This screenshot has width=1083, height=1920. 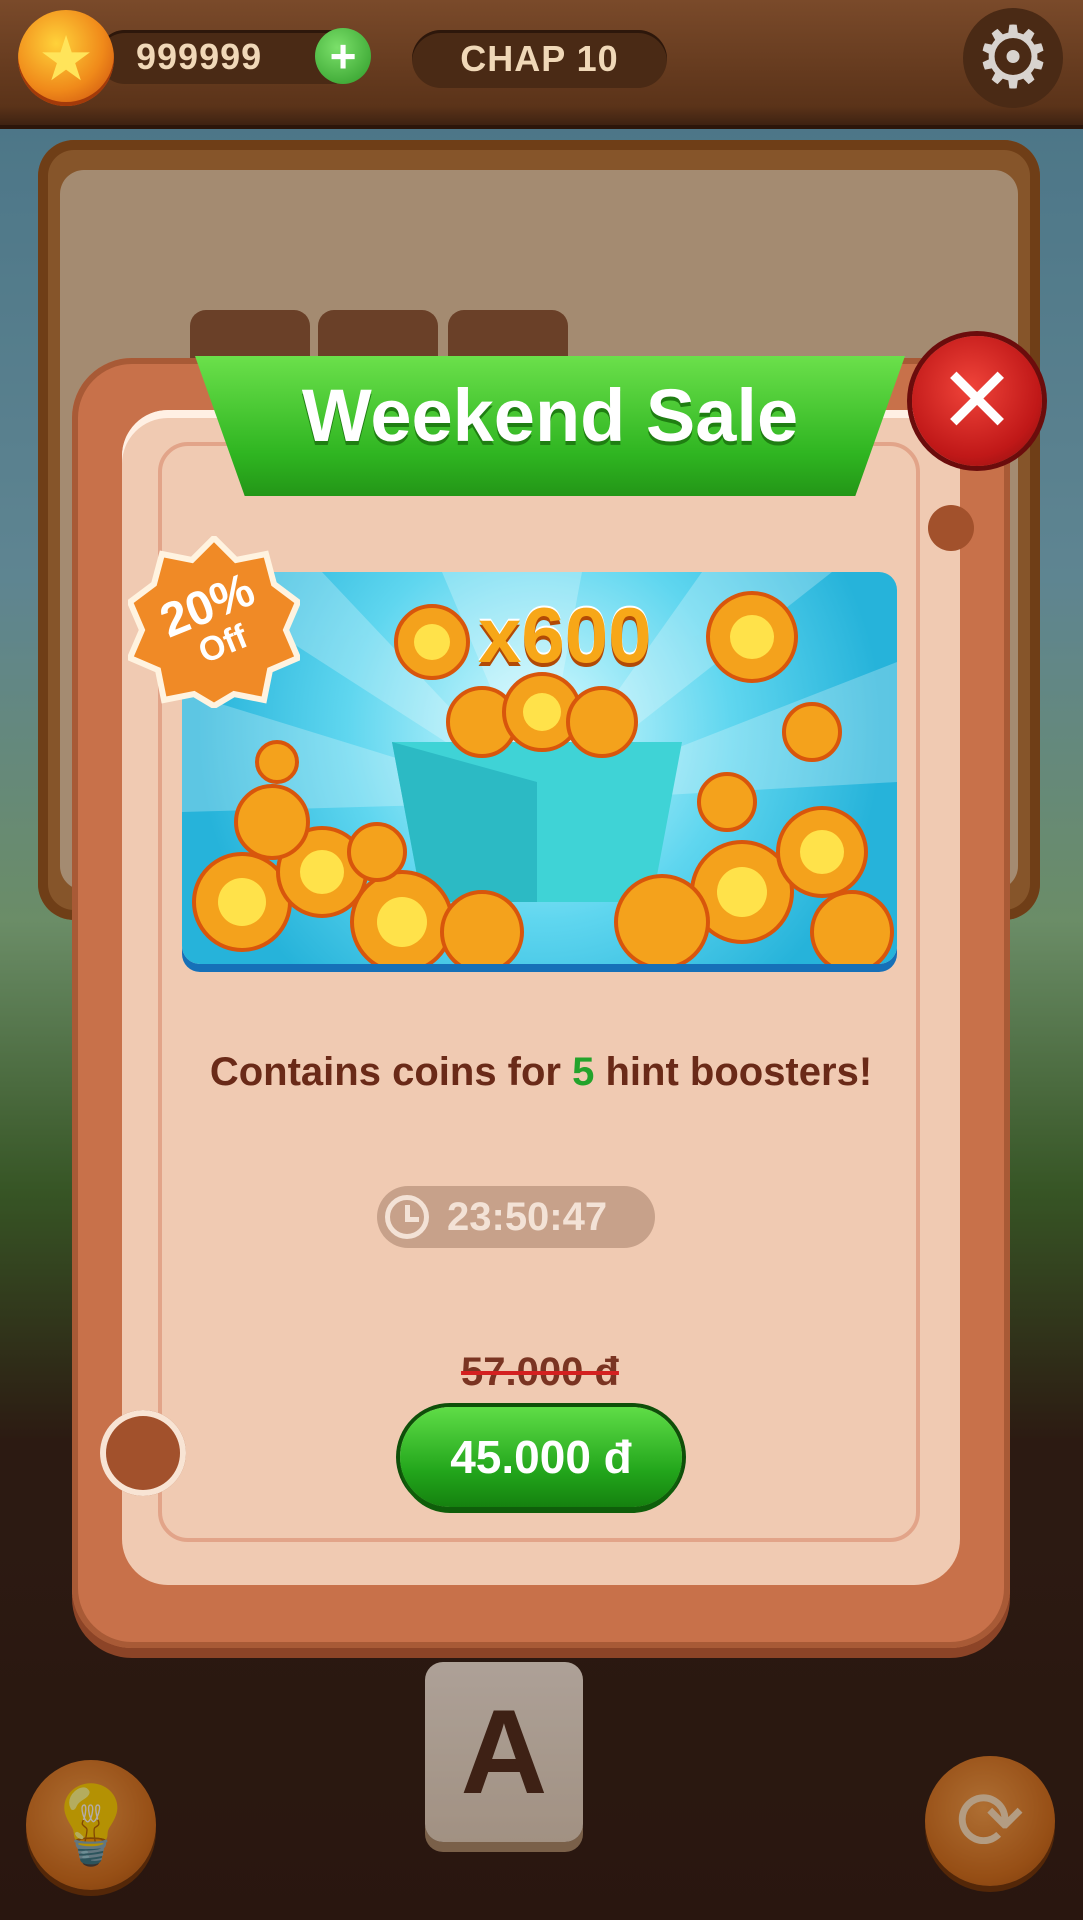 What do you see at coordinates (977, 401) in the screenshot?
I see `close-icon: ✕` at bounding box center [977, 401].